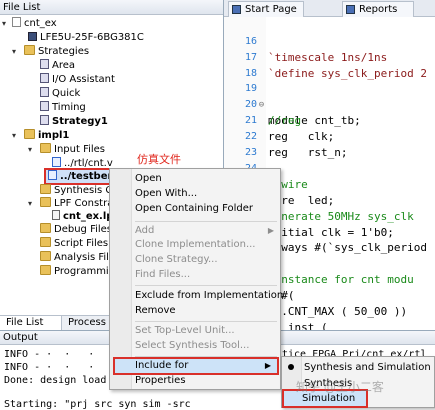 The height and width of the screenshot is (410, 435). I want to click on code-line: 22 reg rst_n;, so click(296, 145).